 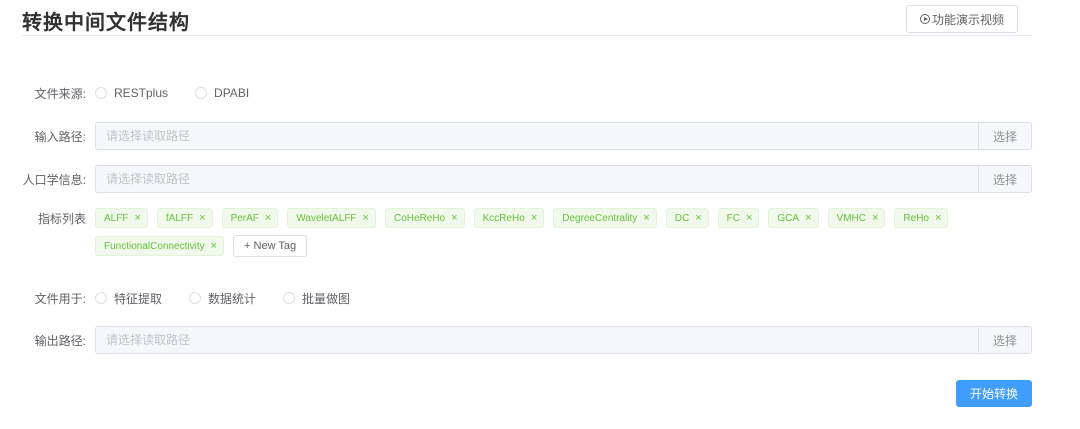 I want to click on tag-label: KccReHo, so click(x=503, y=218).